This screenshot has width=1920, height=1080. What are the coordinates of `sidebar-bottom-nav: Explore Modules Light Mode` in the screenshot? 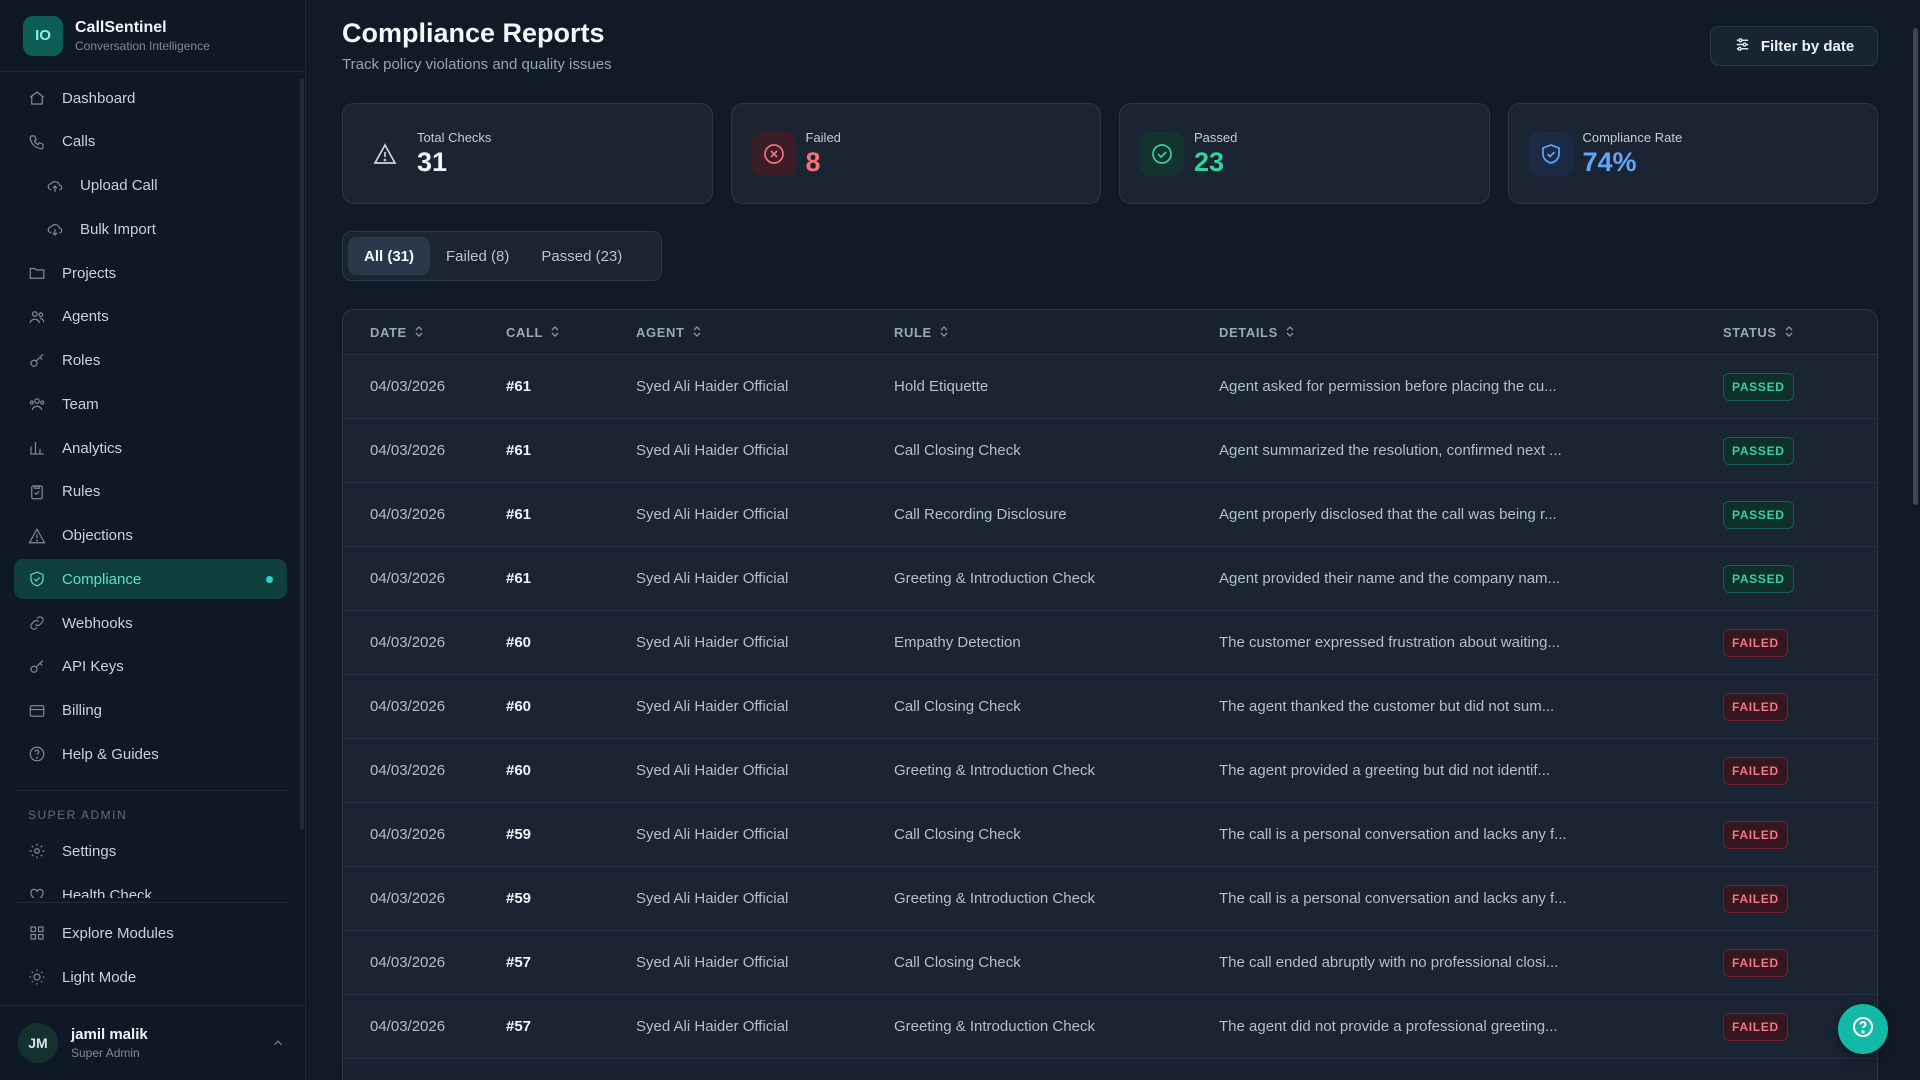 It's located at (150, 951).